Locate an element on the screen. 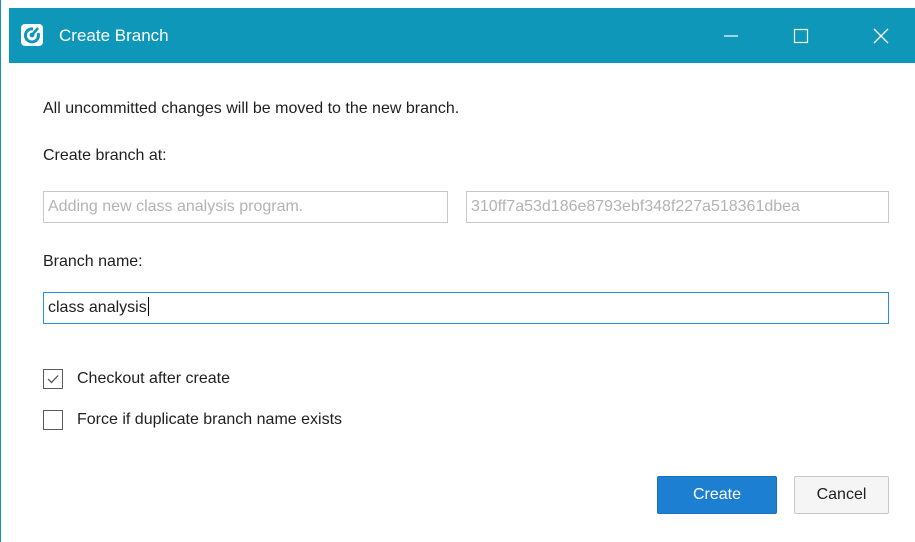 The image size is (915, 542). checkout-after-create-label: Checkout after create is located at coordinates (153, 378).